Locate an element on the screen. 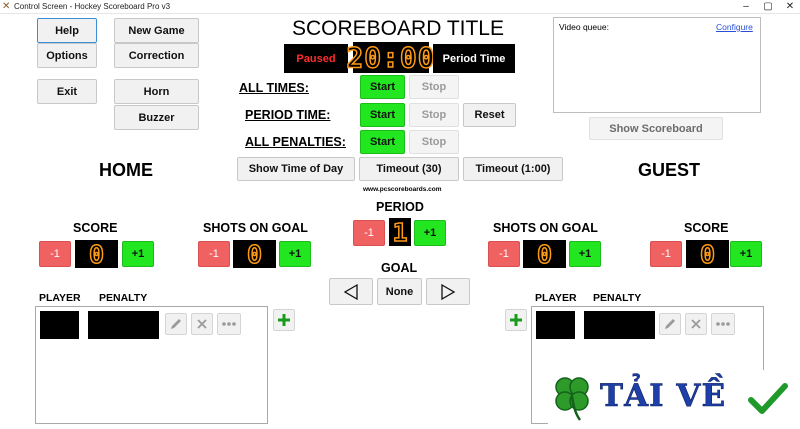  period-minus-button: -1 is located at coordinates (369, 233).